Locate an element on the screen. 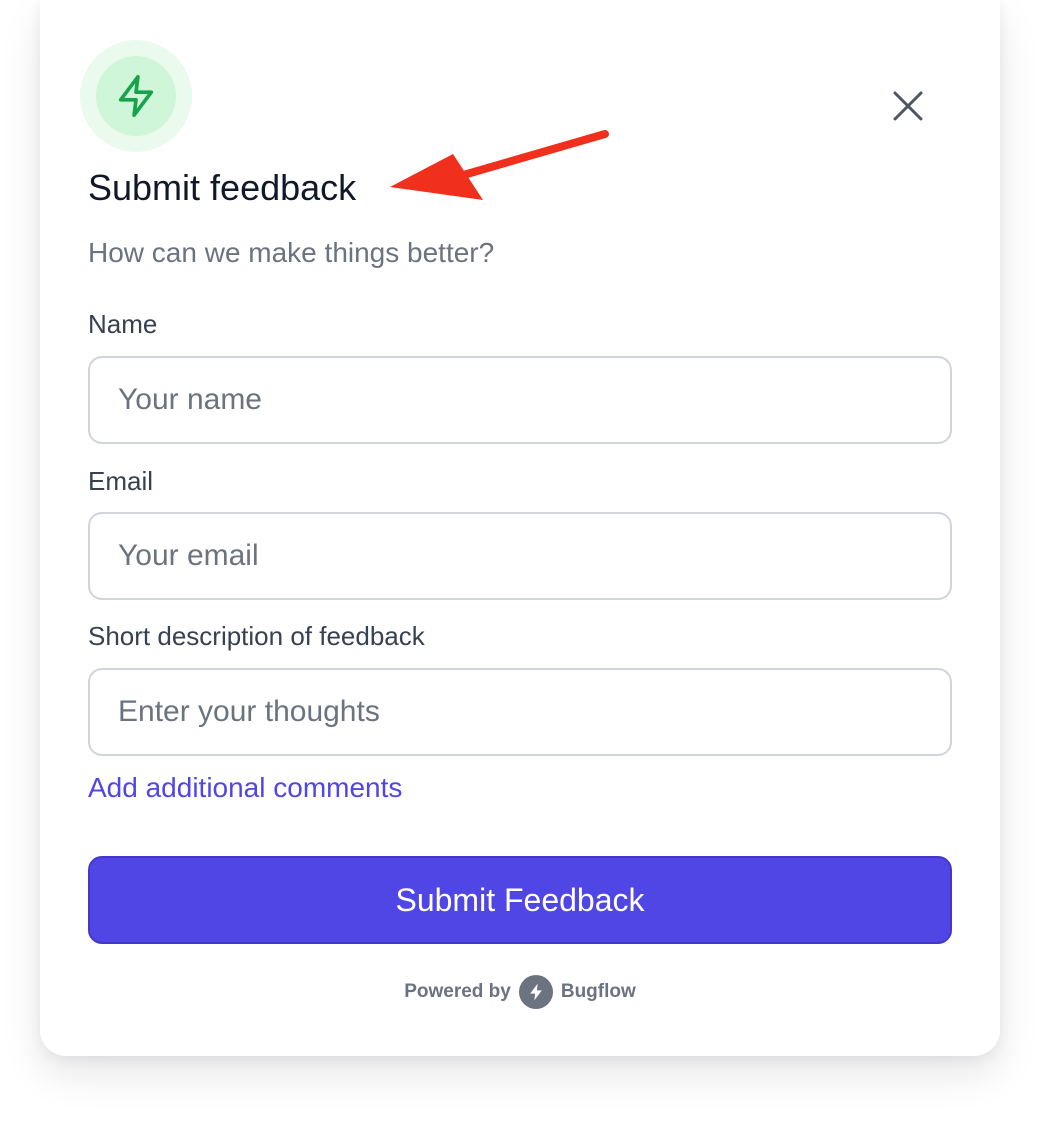 The image size is (1040, 1137). lightning-bolt-icon is located at coordinates (136, 96).